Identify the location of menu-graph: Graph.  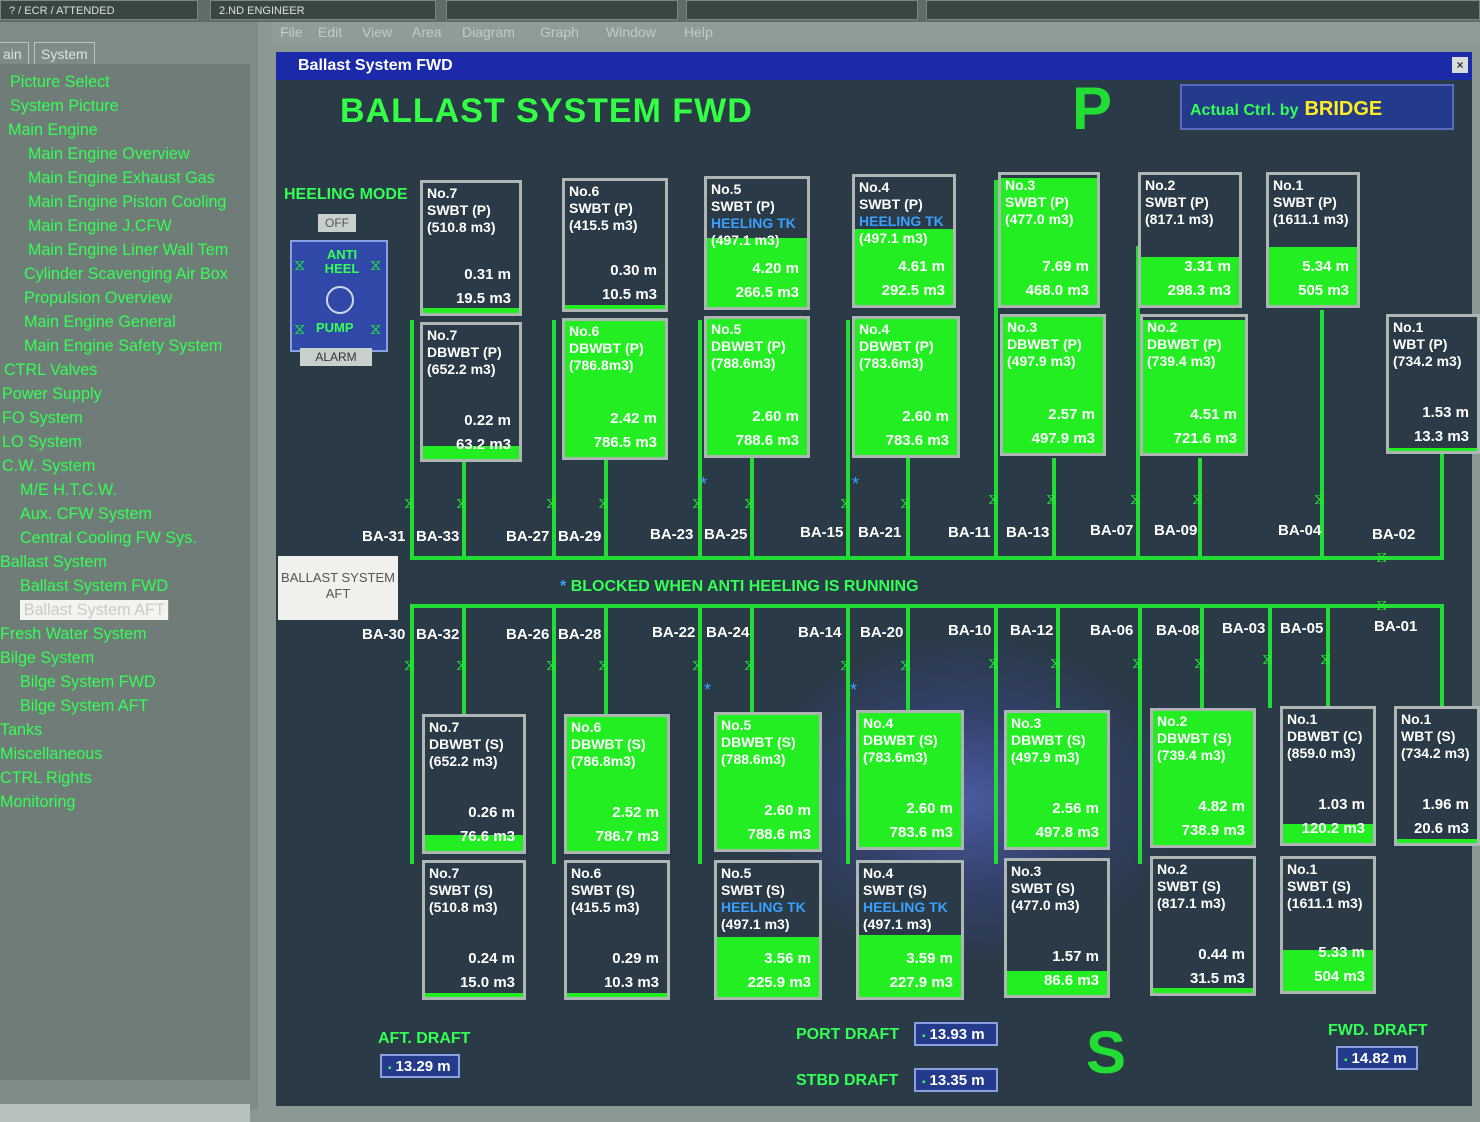
(559, 32).